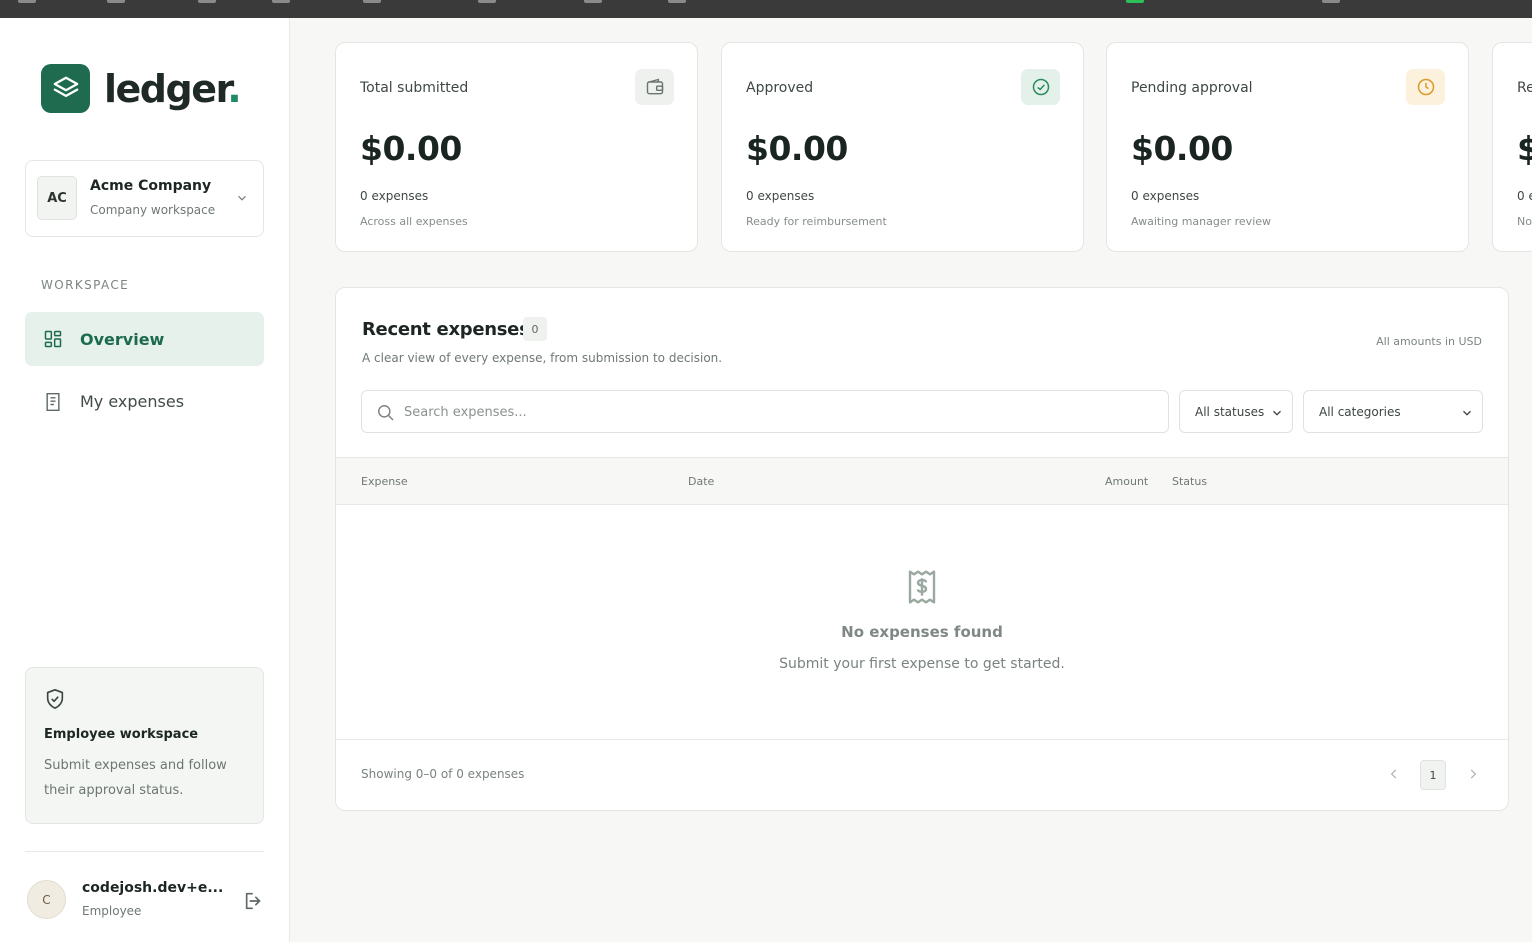 This screenshot has height=942, width=1532. What do you see at coordinates (774, 412) in the screenshot?
I see `search-input` at bounding box center [774, 412].